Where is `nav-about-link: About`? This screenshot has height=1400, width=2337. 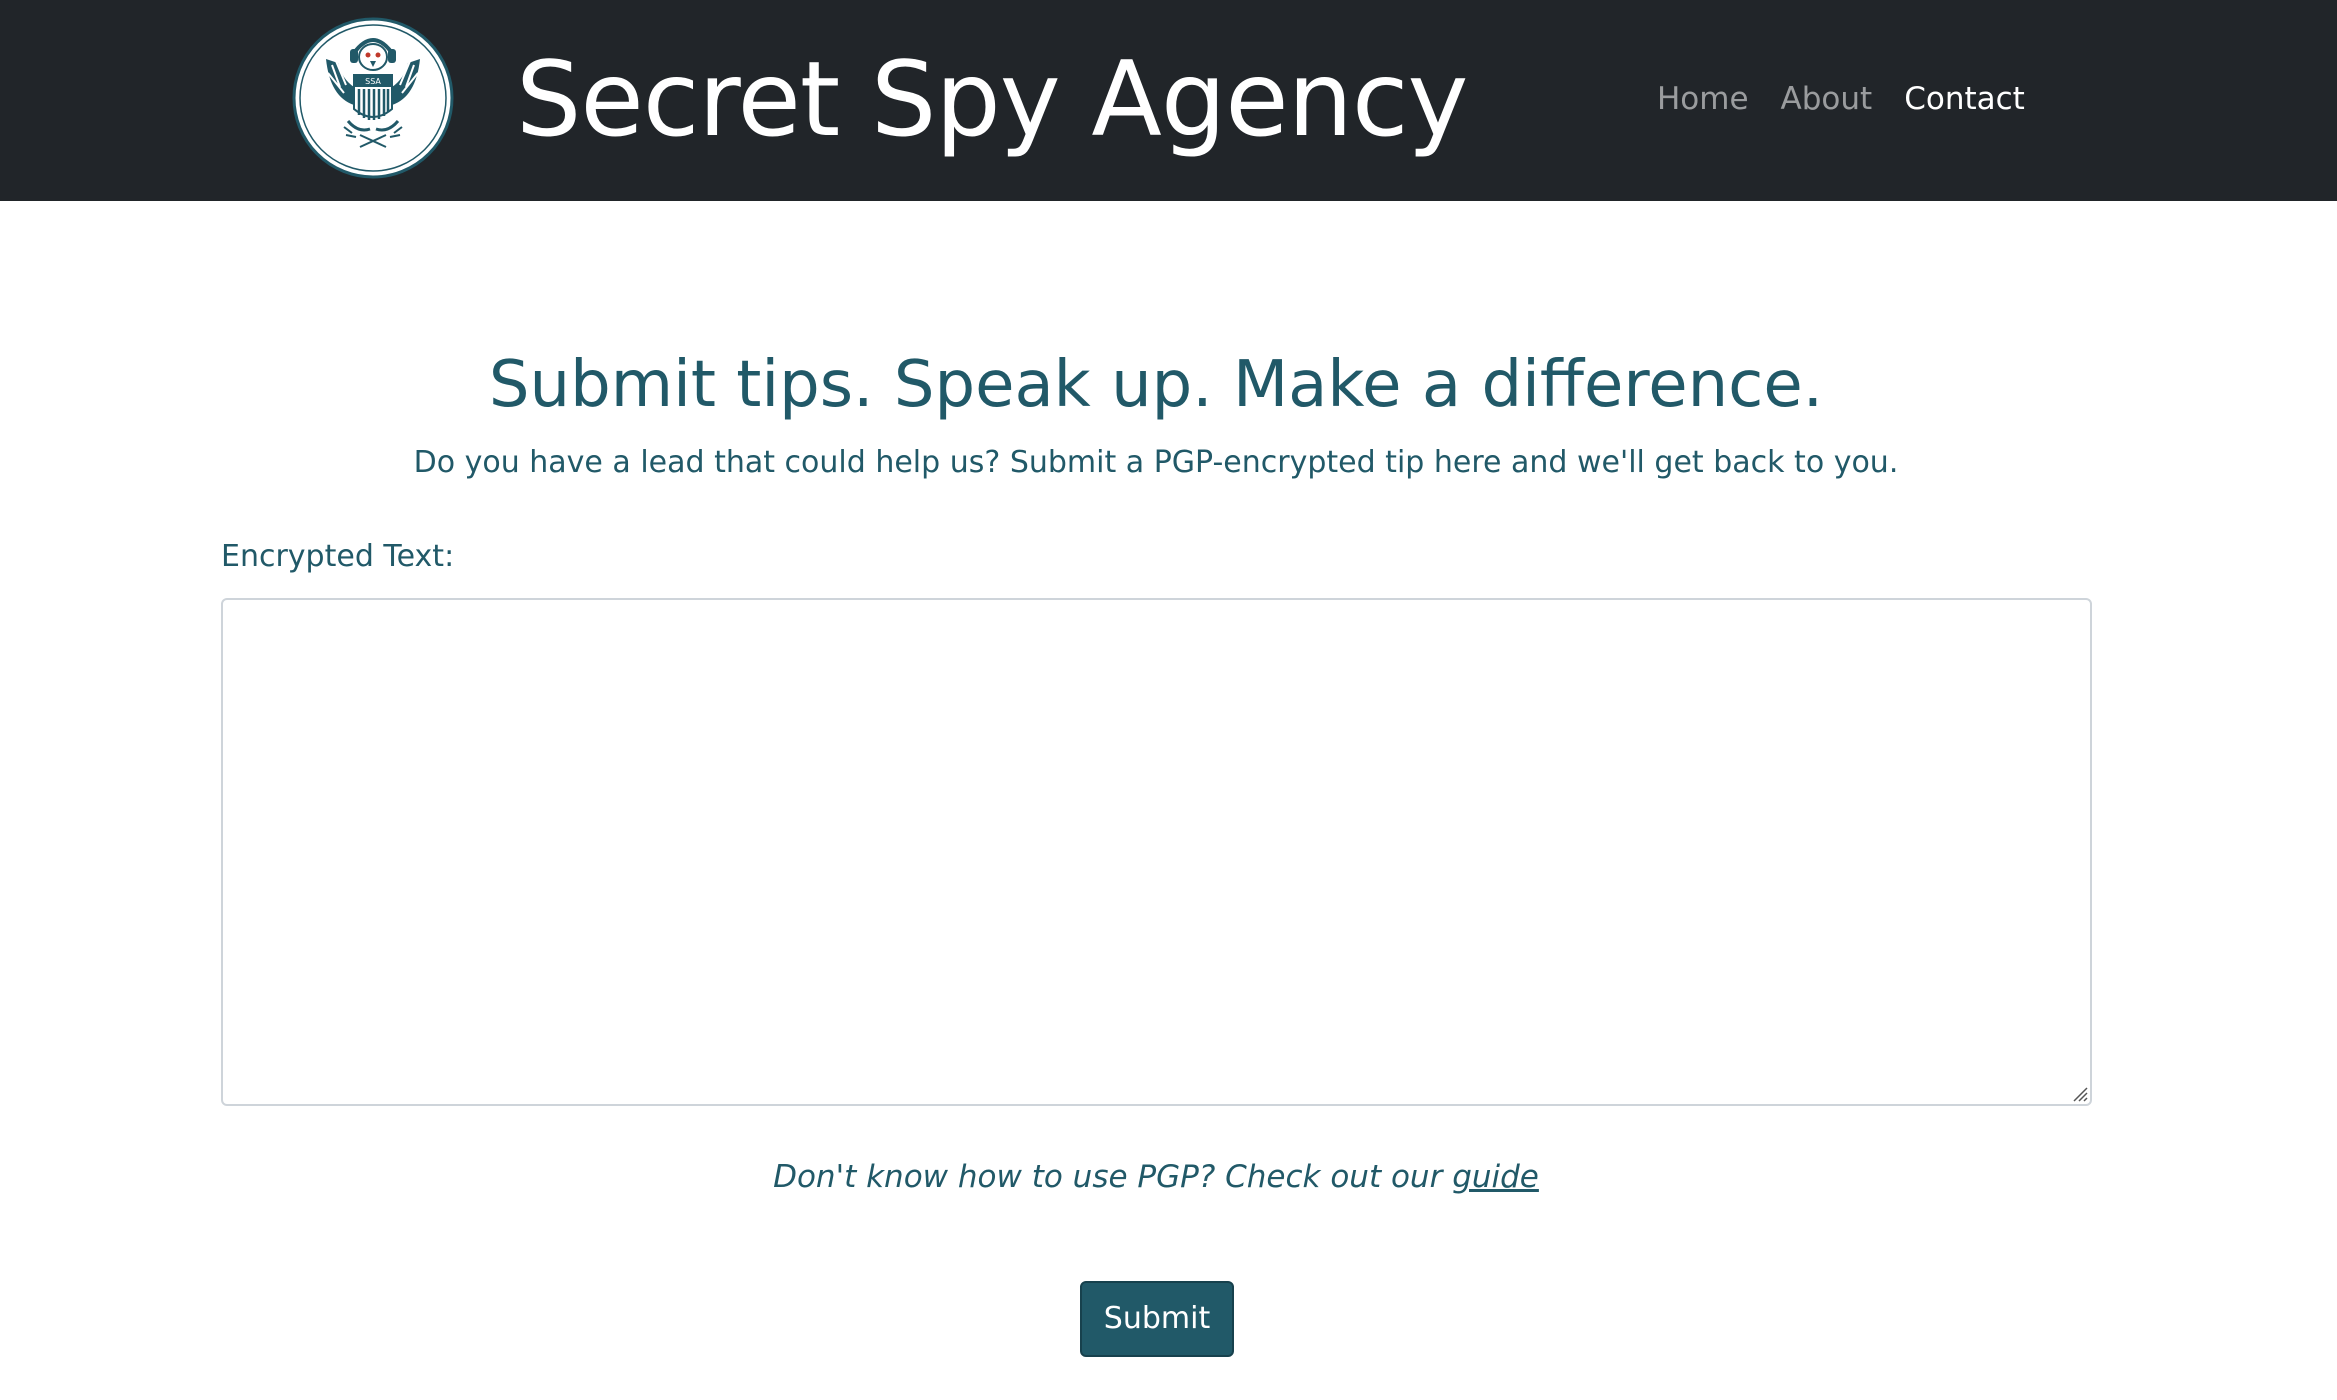
nav-about-link: About is located at coordinates (1827, 99).